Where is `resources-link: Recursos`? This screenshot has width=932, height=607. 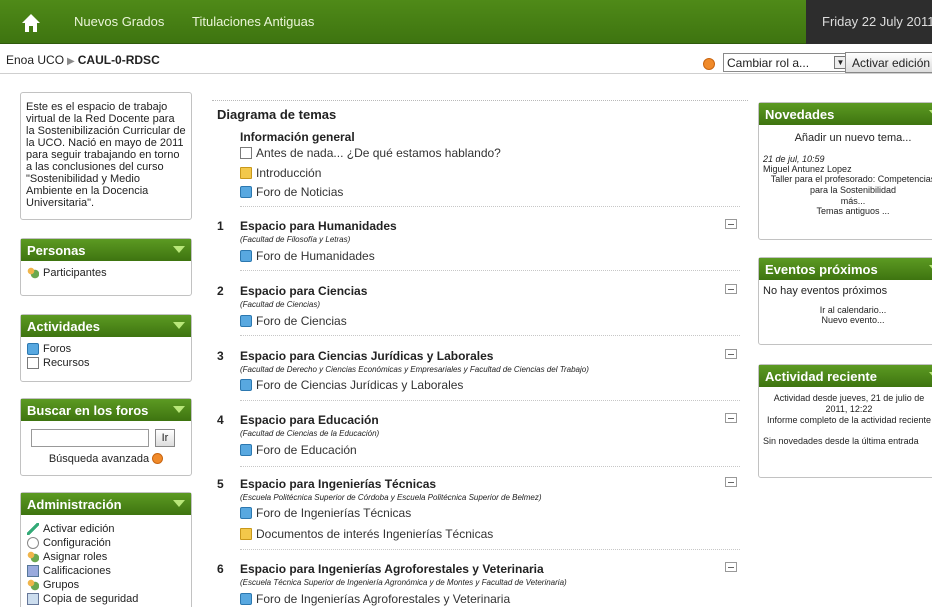 resources-link: Recursos is located at coordinates (106, 363).